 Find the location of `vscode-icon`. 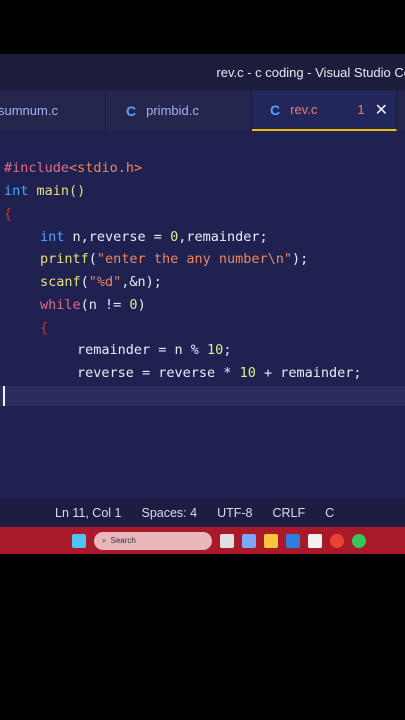

vscode-icon is located at coordinates (293, 540).